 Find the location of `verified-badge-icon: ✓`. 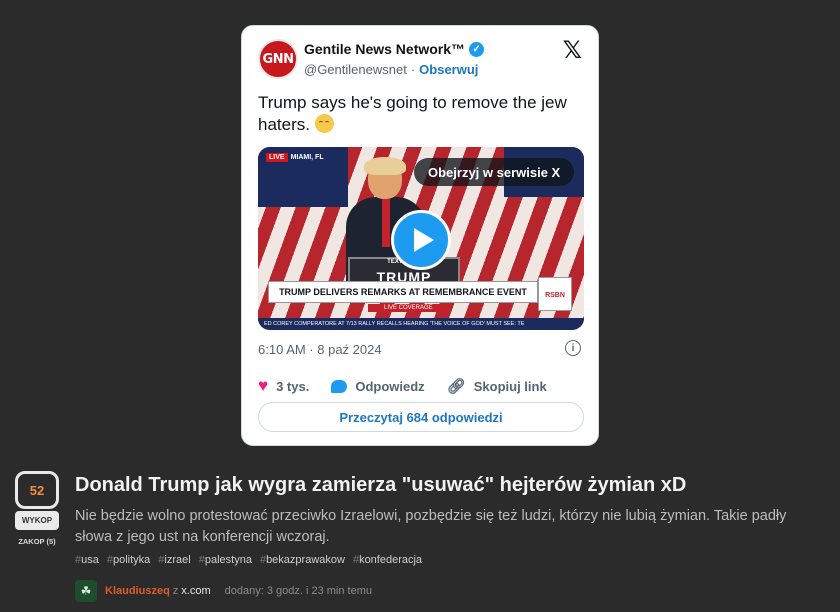

verified-badge-icon: ✓ is located at coordinates (477, 49).